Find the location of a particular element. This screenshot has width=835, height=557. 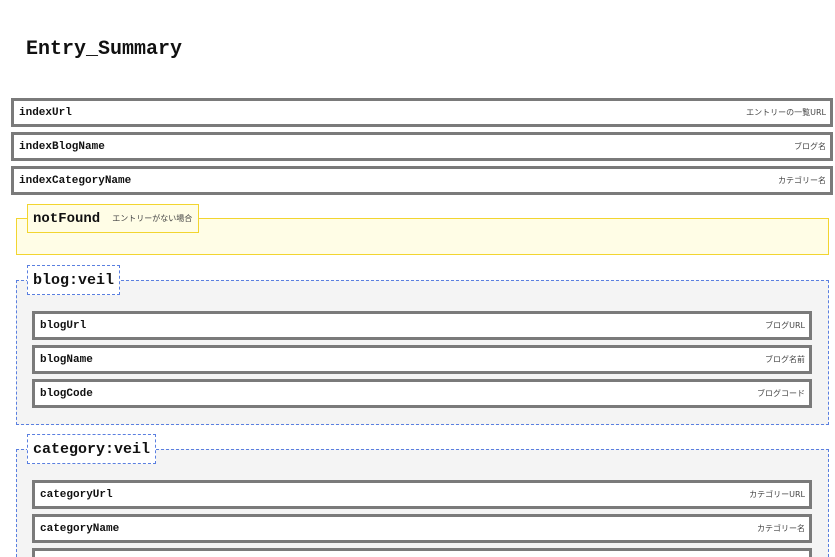

var-row-partial is located at coordinates (422, 552).